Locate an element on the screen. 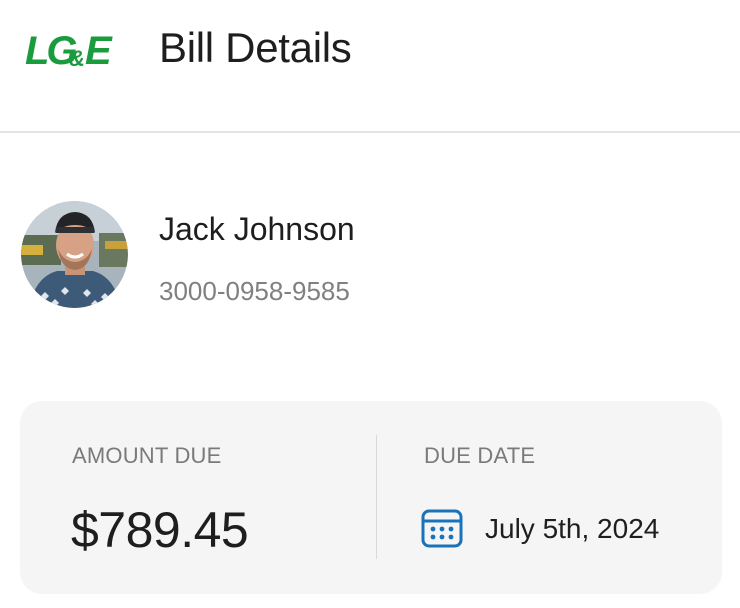 The image size is (740, 608). svg-text: E is located at coordinates (99, 49).